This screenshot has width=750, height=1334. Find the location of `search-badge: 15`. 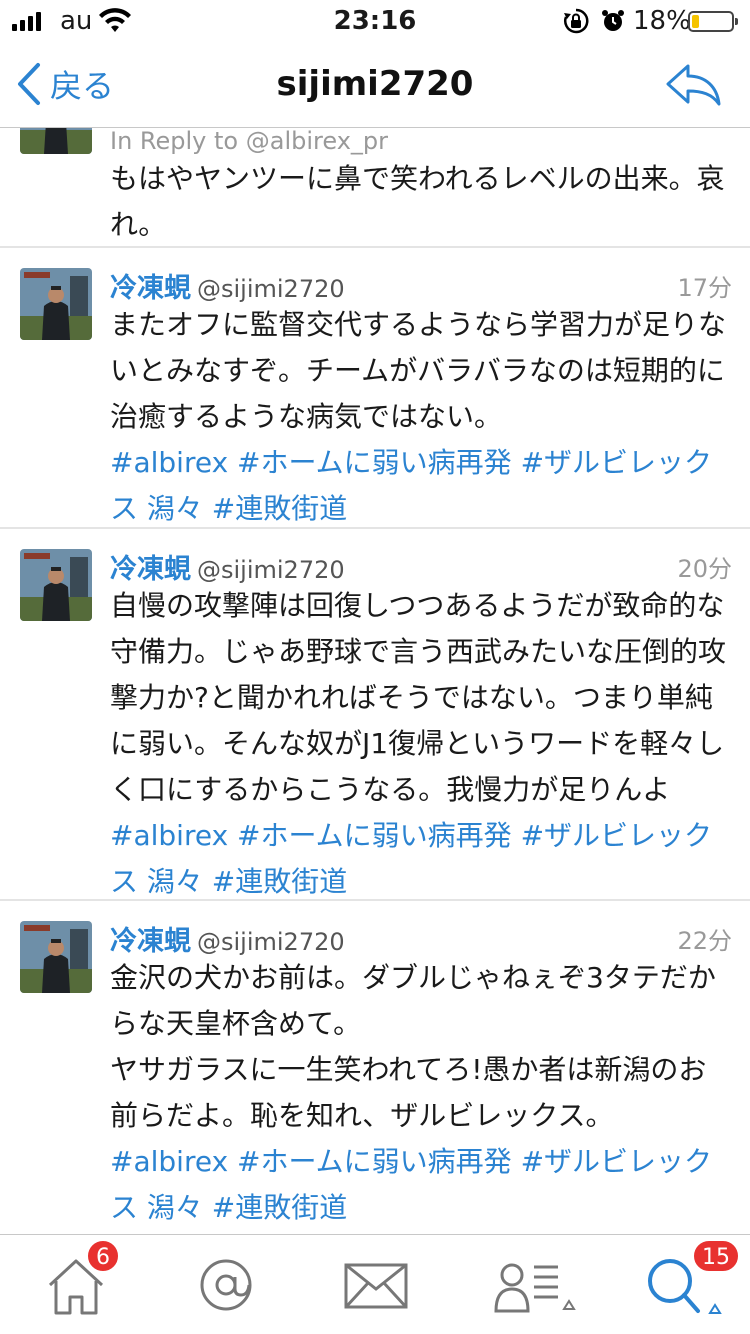

search-badge: 15 is located at coordinates (716, 1256).